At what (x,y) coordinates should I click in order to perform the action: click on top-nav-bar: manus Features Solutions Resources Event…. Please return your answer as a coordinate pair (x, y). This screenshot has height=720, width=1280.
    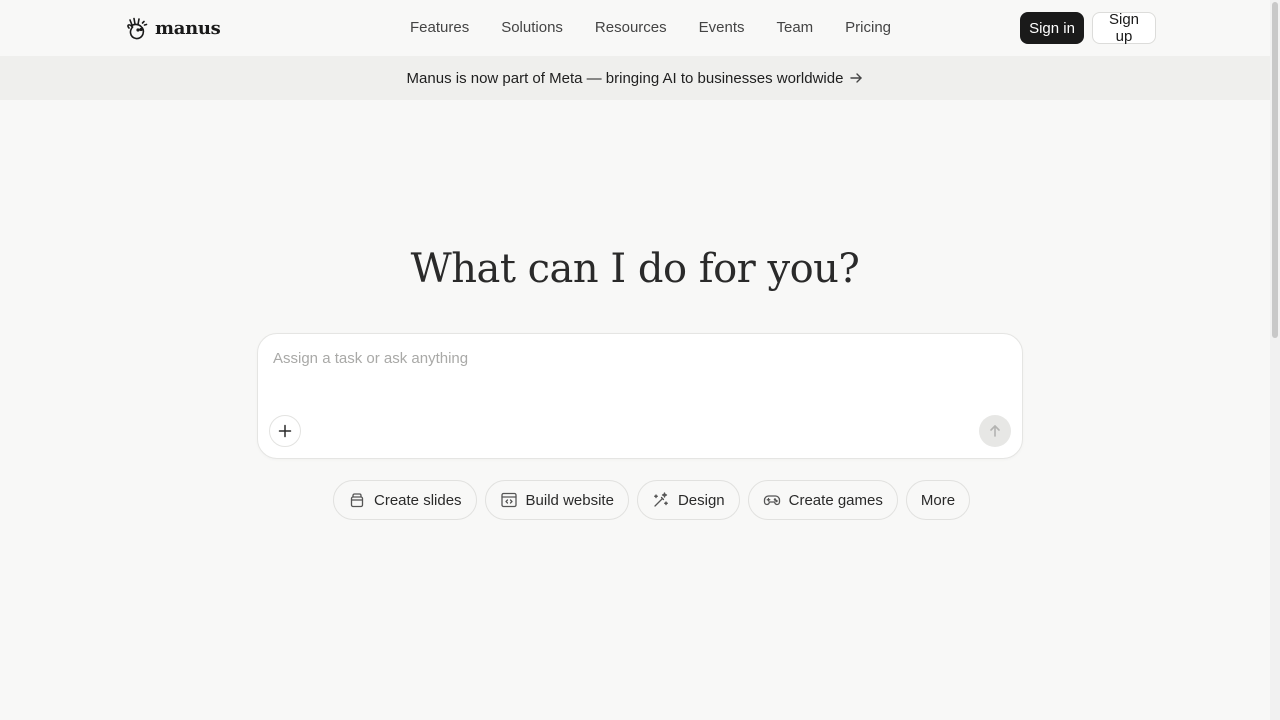
    Looking at the image, I should click on (635, 28).